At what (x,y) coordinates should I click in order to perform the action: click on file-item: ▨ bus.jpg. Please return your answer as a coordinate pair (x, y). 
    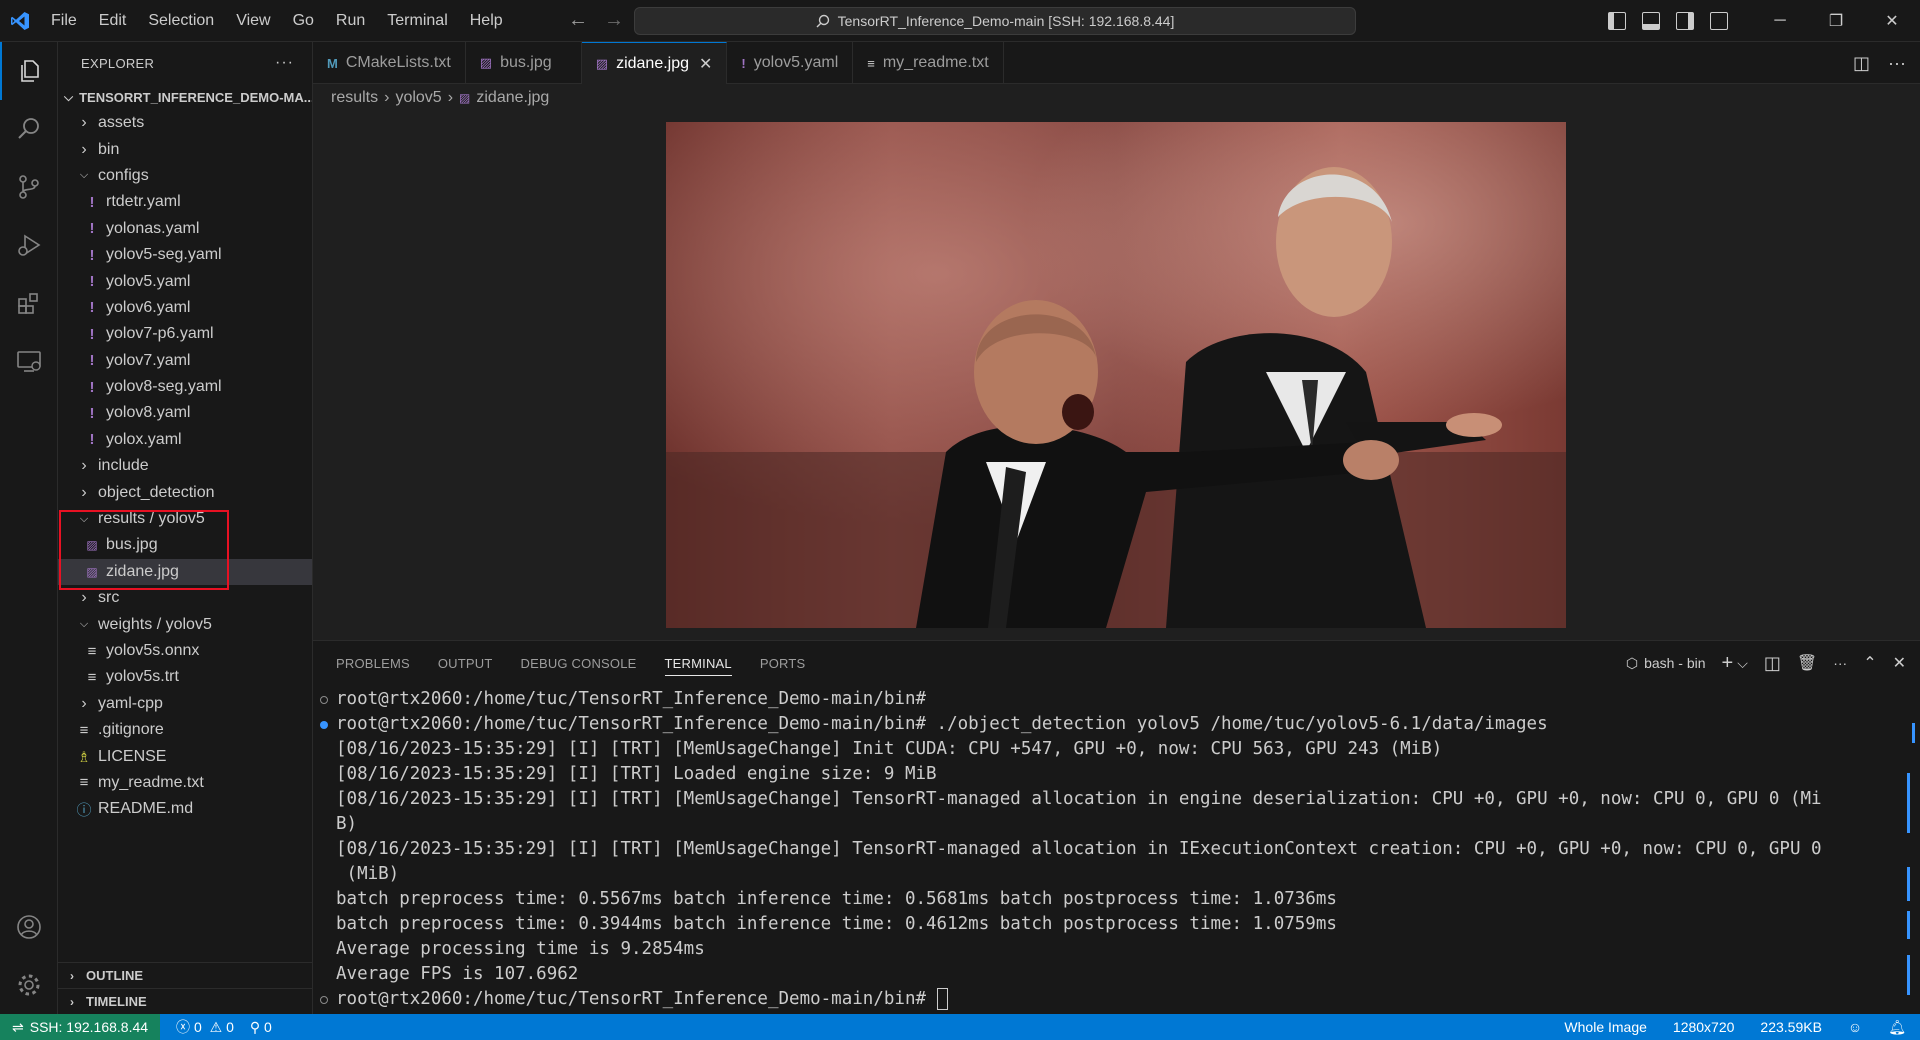
    Looking at the image, I should click on (185, 545).